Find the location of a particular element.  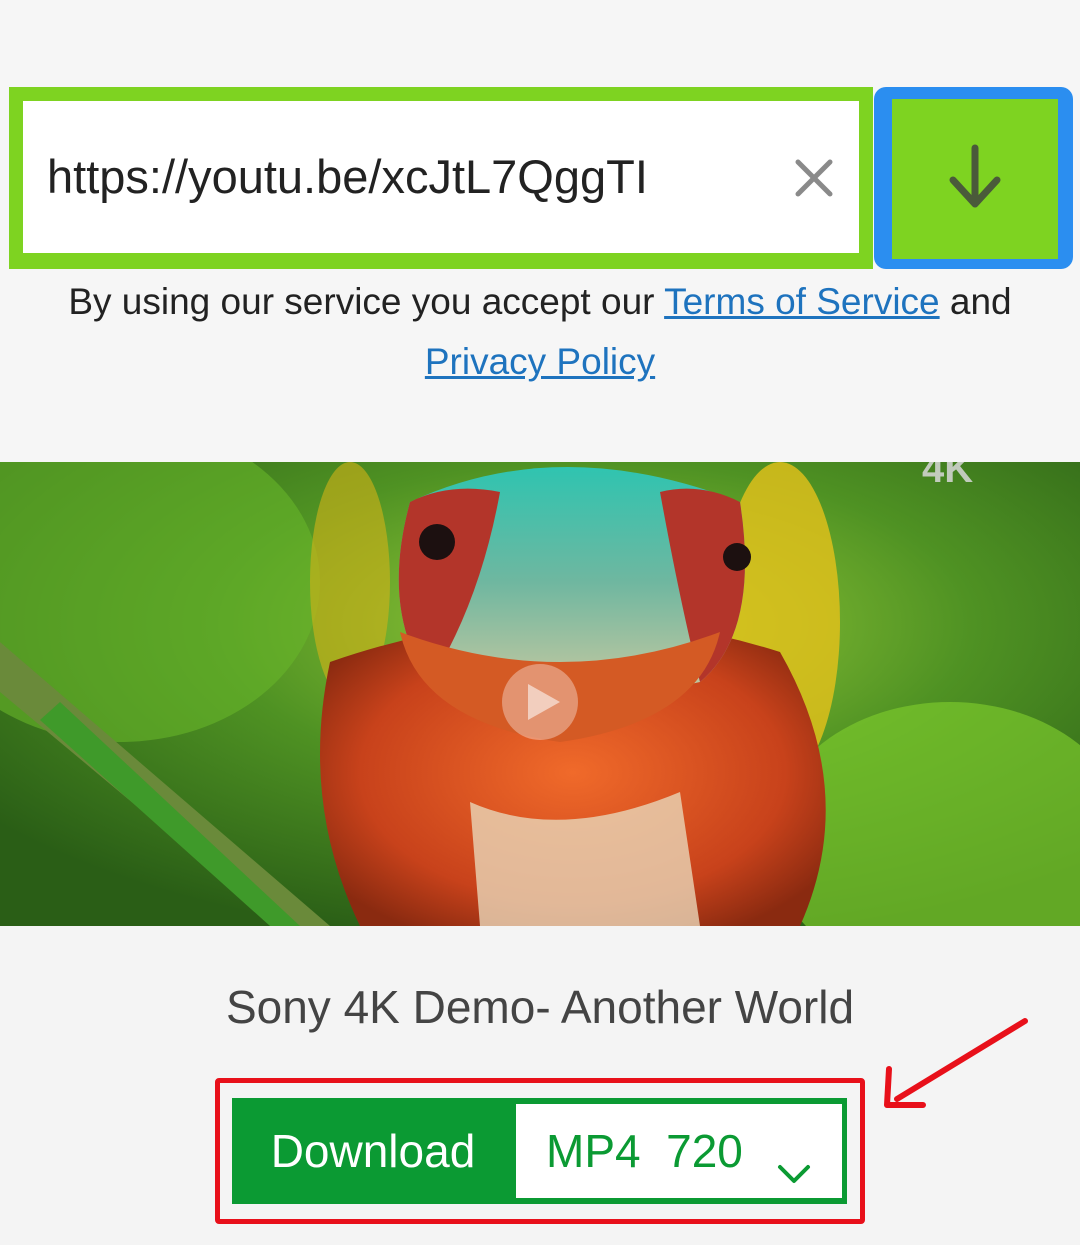

annotation-arrow-icon is located at coordinates (955, 1067).